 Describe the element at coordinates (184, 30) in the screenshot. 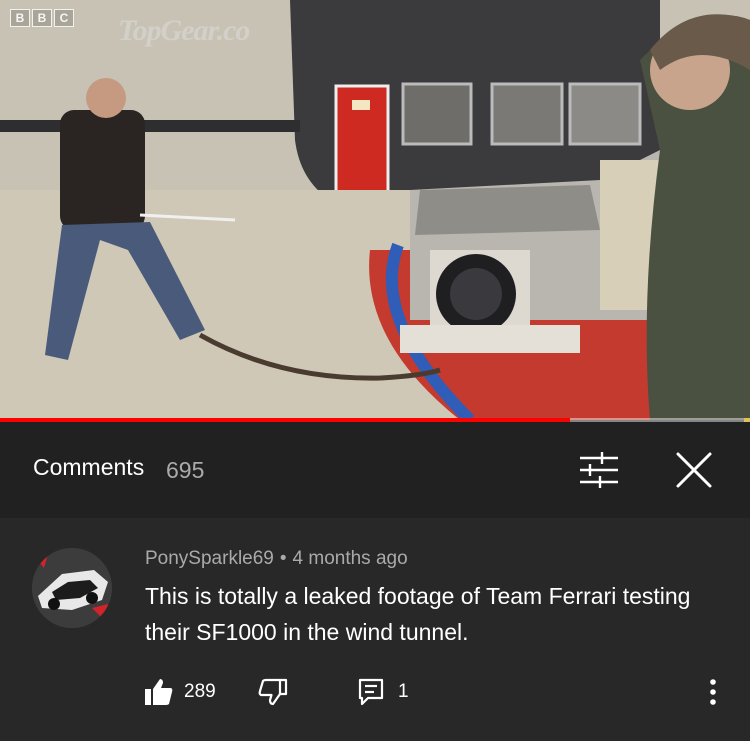

I see `topgear-watermark: TopGear.co` at that location.